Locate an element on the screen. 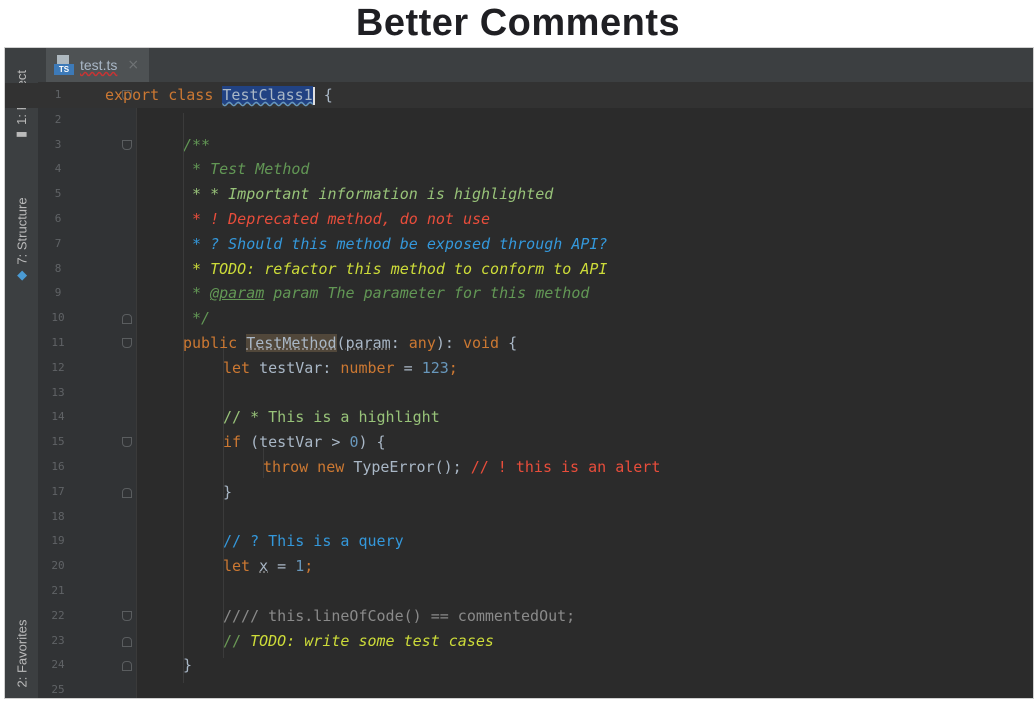 This screenshot has height=704, width=1036. tab-test-ts: TS test.ts × is located at coordinates (98, 65).